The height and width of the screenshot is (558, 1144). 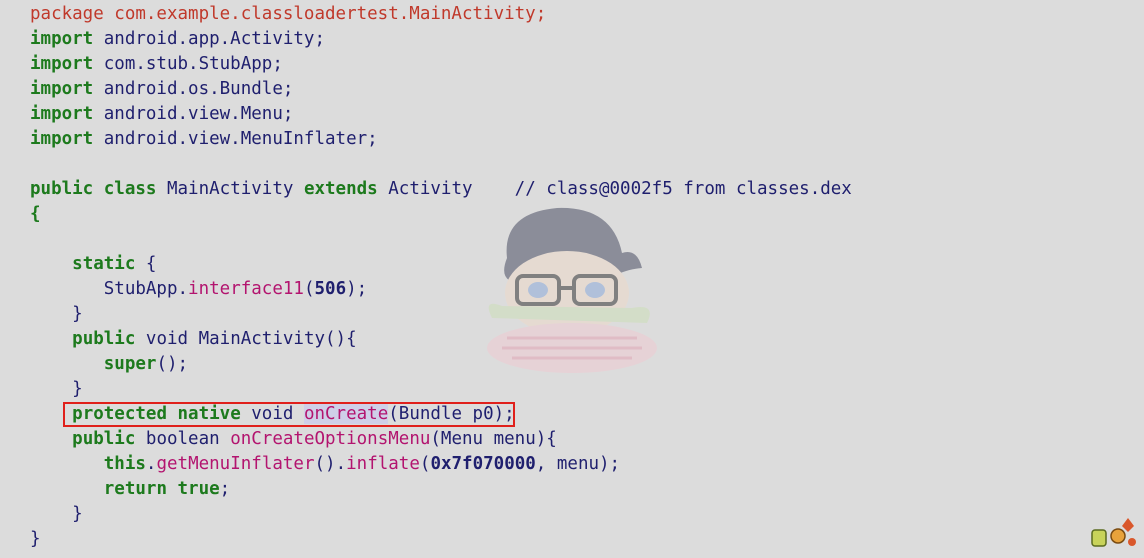 I want to click on code-token: android.os.Bundle;, so click(x=193, y=89).